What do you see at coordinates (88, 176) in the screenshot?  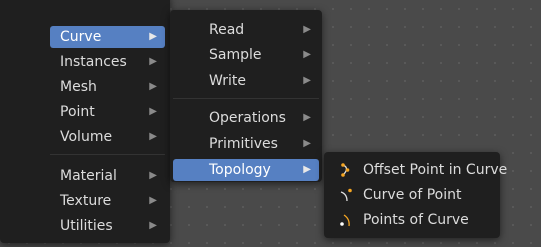 I see `menu-item-label: Material` at bounding box center [88, 176].